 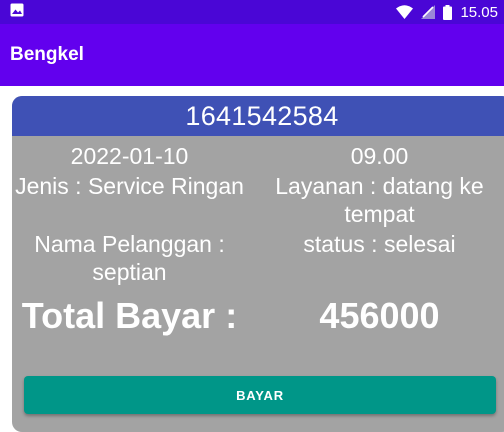 I want to click on wifi-icon, so click(x=405, y=12).